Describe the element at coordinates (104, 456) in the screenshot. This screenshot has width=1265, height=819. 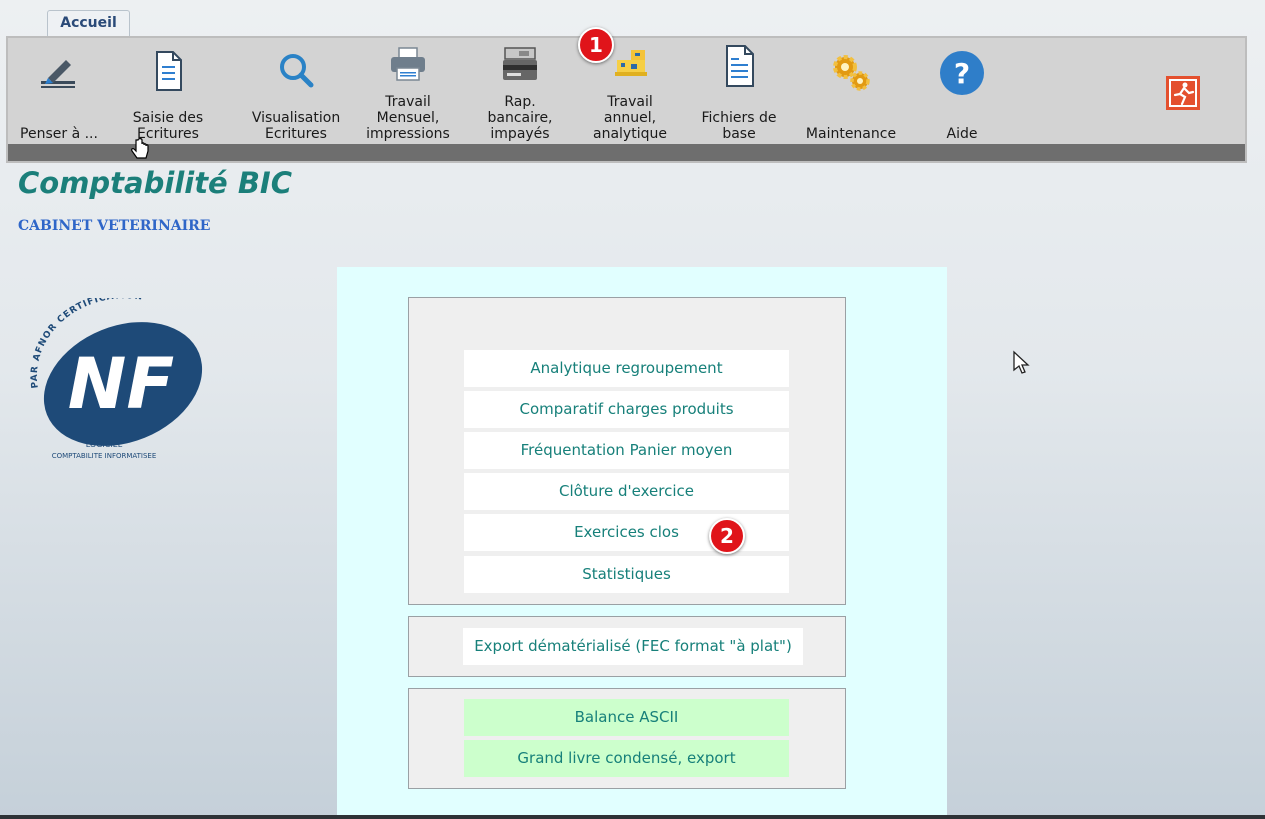
I see `logo-line2: COMPTABILITE INFORMATISEE` at that location.